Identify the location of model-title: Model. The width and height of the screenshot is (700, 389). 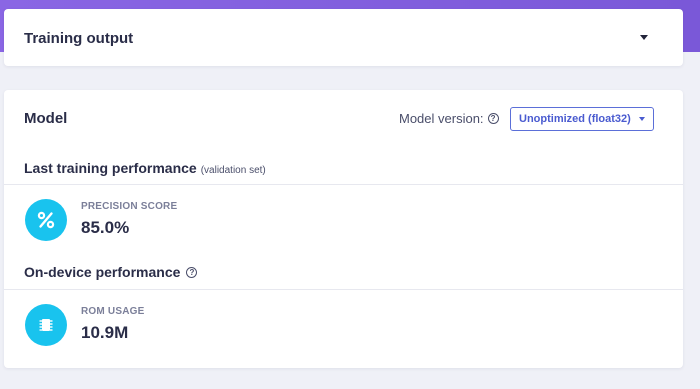
(46, 118).